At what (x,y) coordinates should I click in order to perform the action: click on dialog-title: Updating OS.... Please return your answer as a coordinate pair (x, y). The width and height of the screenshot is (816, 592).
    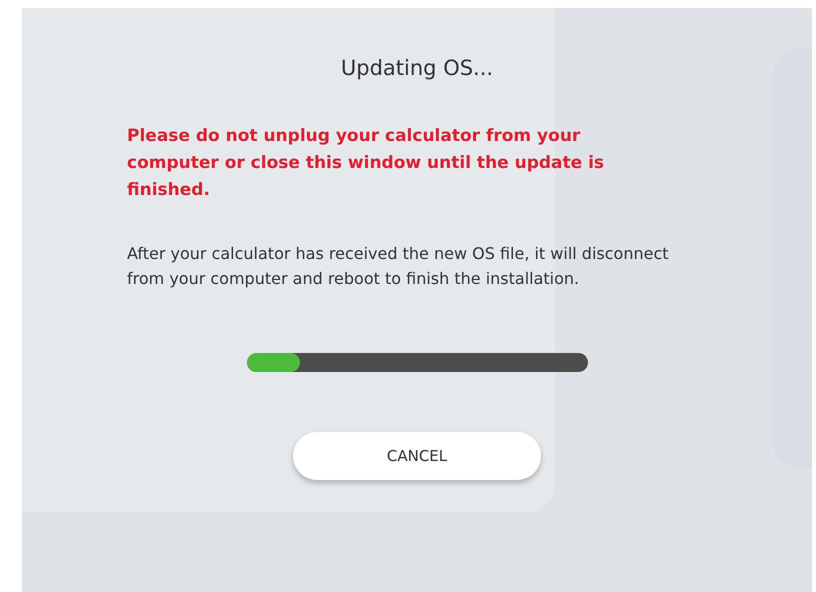
    Looking at the image, I should click on (417, 69).